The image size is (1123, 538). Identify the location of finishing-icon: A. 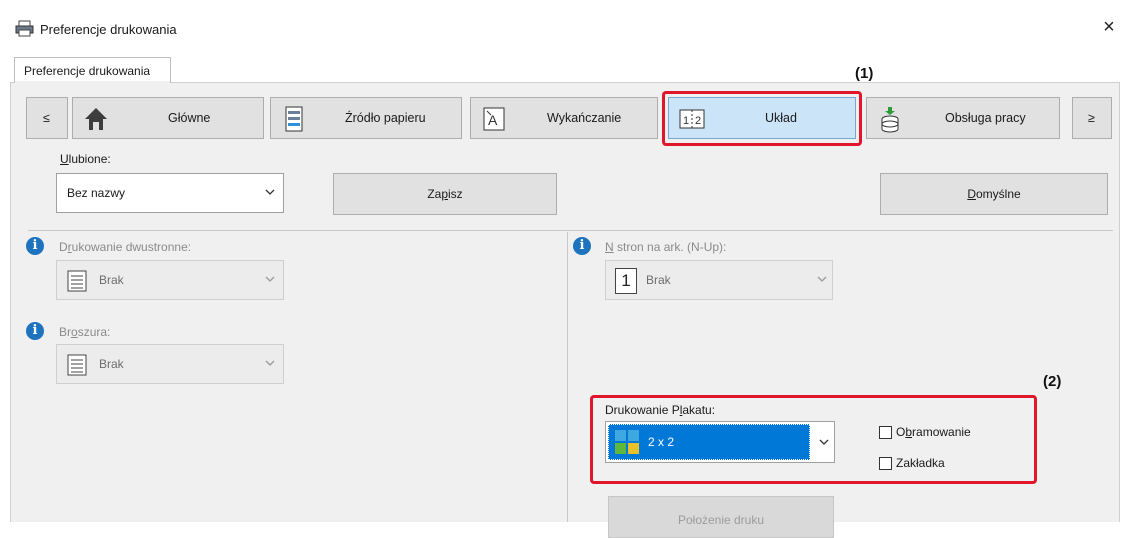
(494, 119).